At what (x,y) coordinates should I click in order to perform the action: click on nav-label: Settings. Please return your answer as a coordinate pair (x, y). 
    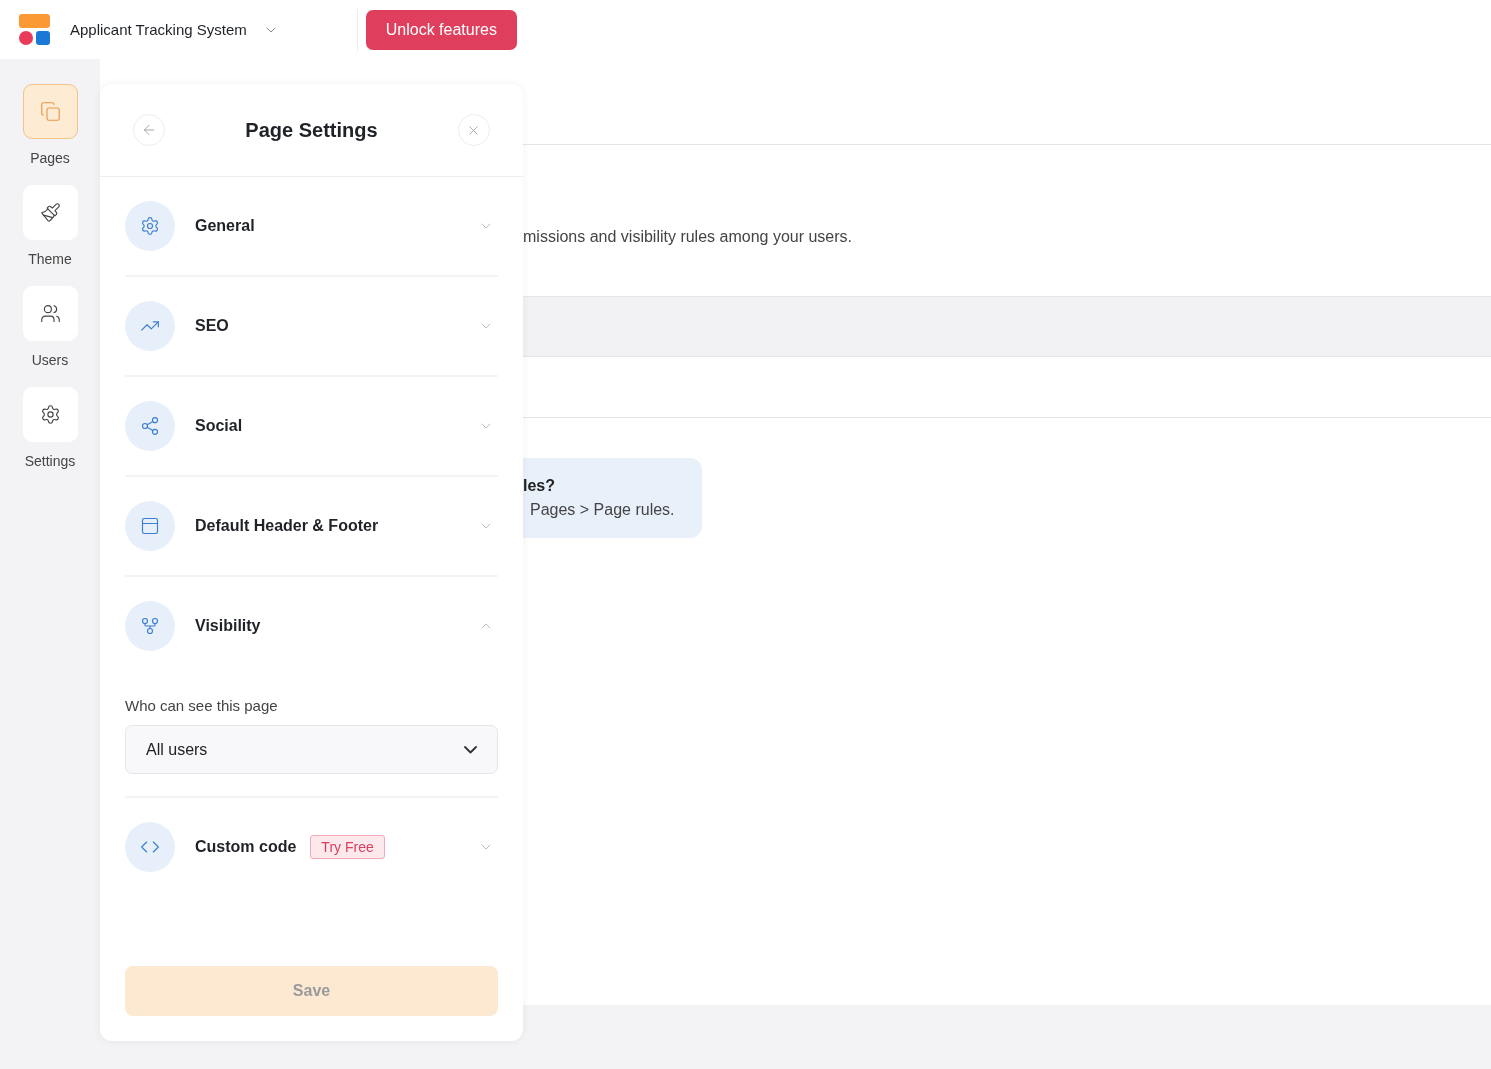
    Looking at the image, I should click on (50, 461).